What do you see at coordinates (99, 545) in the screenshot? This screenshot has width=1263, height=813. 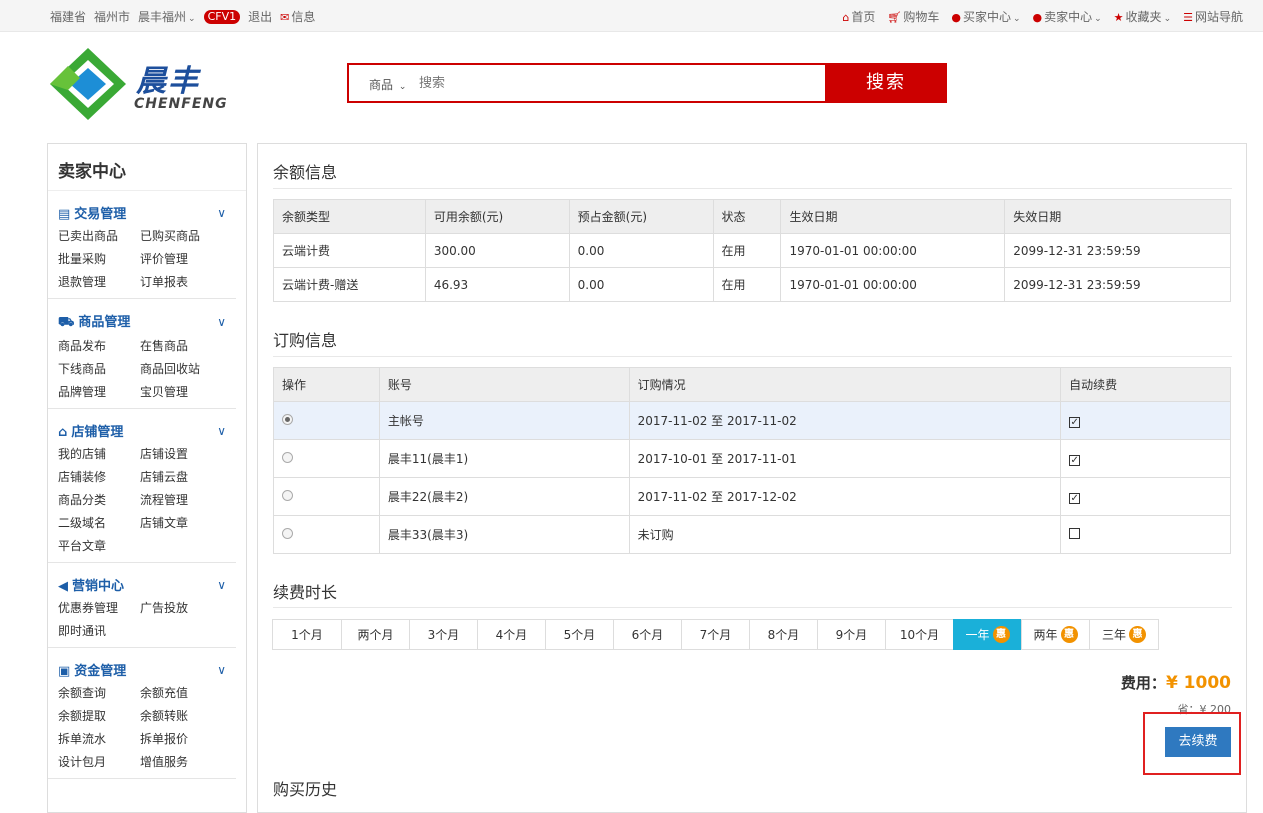 I see `sidebar-link: 平台文章` at bounding box center [99, 545].